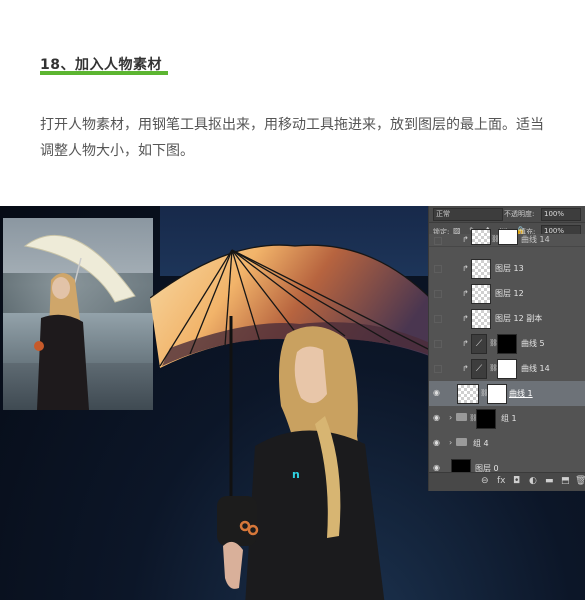  Describe the element at coordinates (468, 214) in the screenshot. I see `blend-mode-select: 正常` at that location.